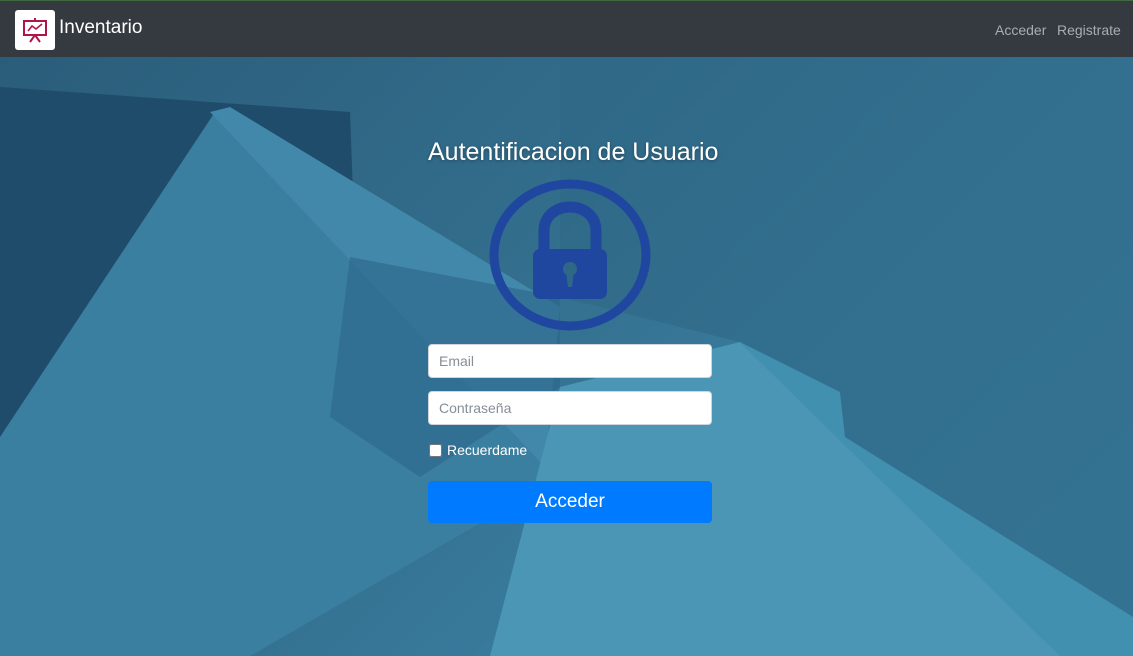  I want to click on navbar: Inventario Acceder Registrate, so click(566, 28).